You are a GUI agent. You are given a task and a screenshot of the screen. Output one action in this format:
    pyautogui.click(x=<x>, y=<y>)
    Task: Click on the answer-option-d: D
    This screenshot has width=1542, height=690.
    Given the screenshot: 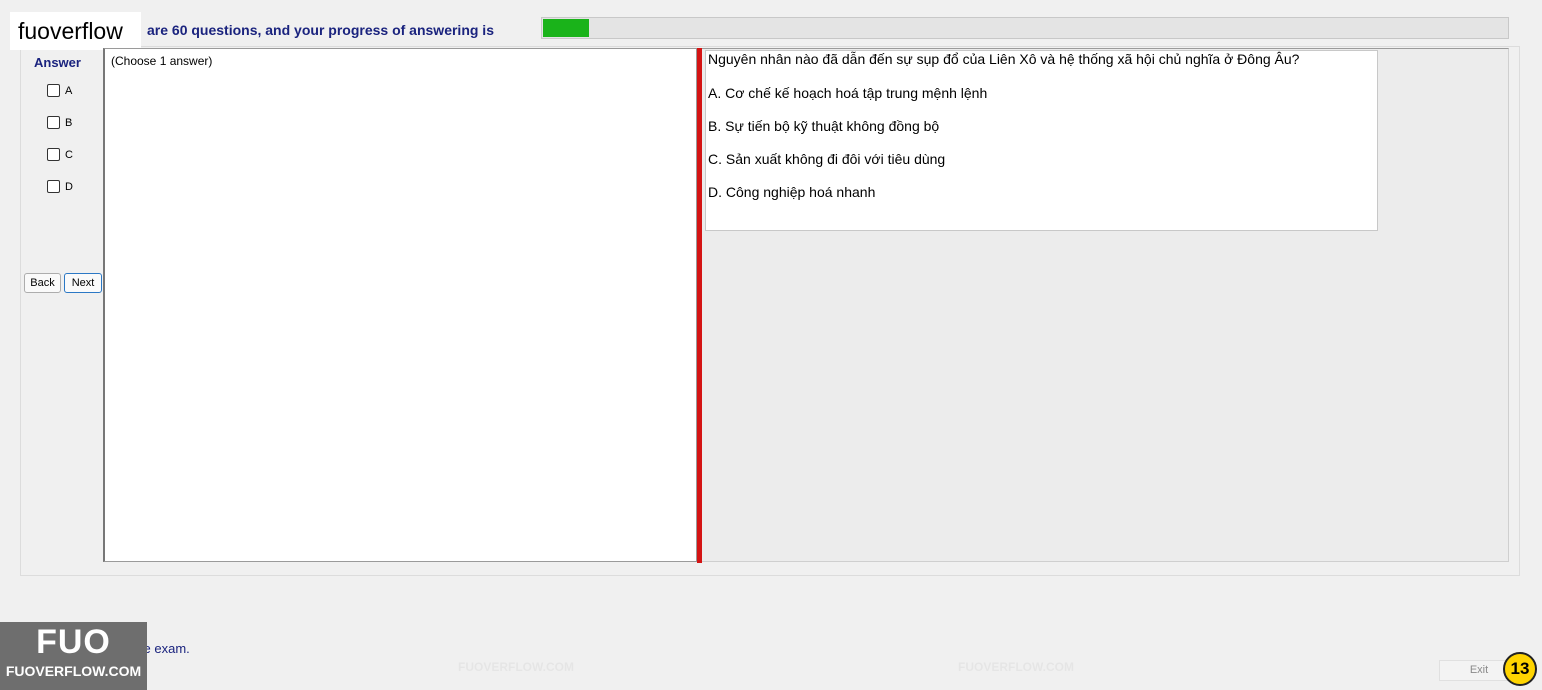 What is the action you would take?
    pyautogui.click(x=60, y=186)
    